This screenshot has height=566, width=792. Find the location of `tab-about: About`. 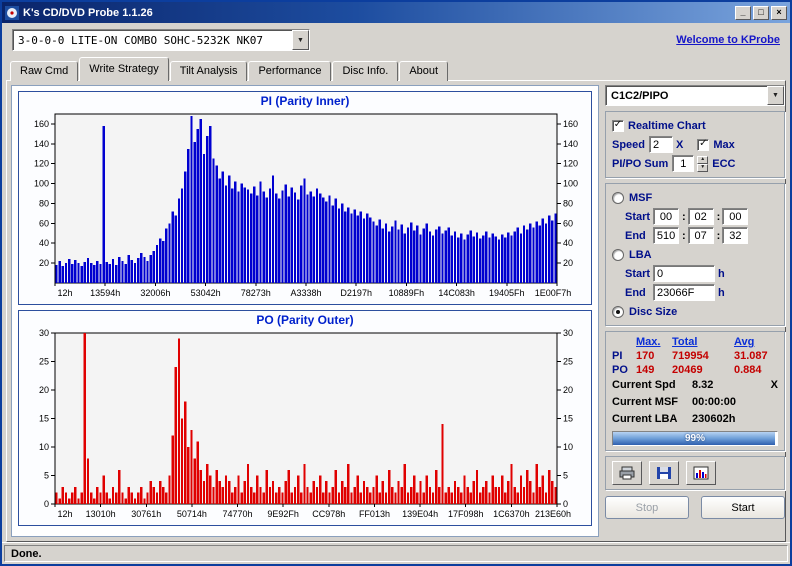

tab-about: About is located at coordinates (424, 71).